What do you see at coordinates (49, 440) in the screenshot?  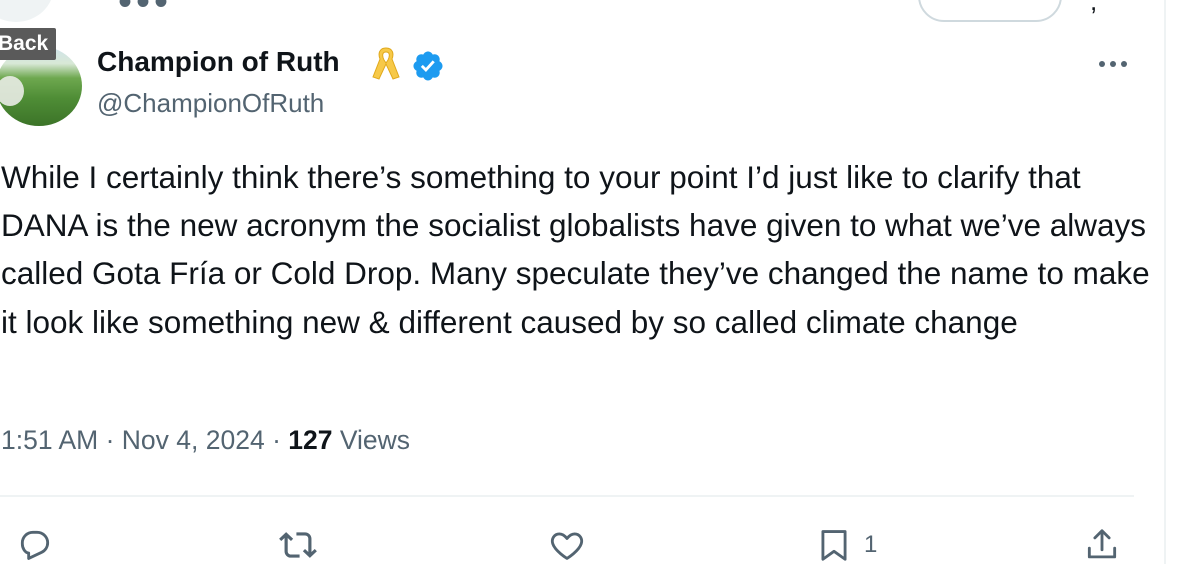 I see `tweet-time: 1:51 AM` at bounding box center [49, 440].